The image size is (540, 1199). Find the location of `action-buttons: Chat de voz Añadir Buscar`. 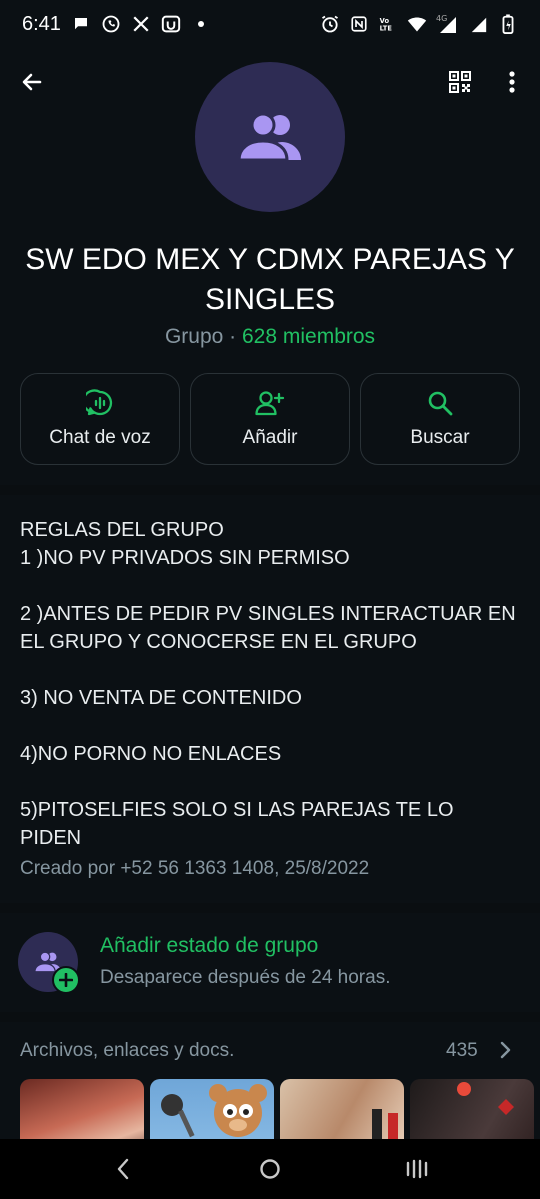

action-buttons: Chat de voz Añadir Buscar is located at coordinates (270, 419).